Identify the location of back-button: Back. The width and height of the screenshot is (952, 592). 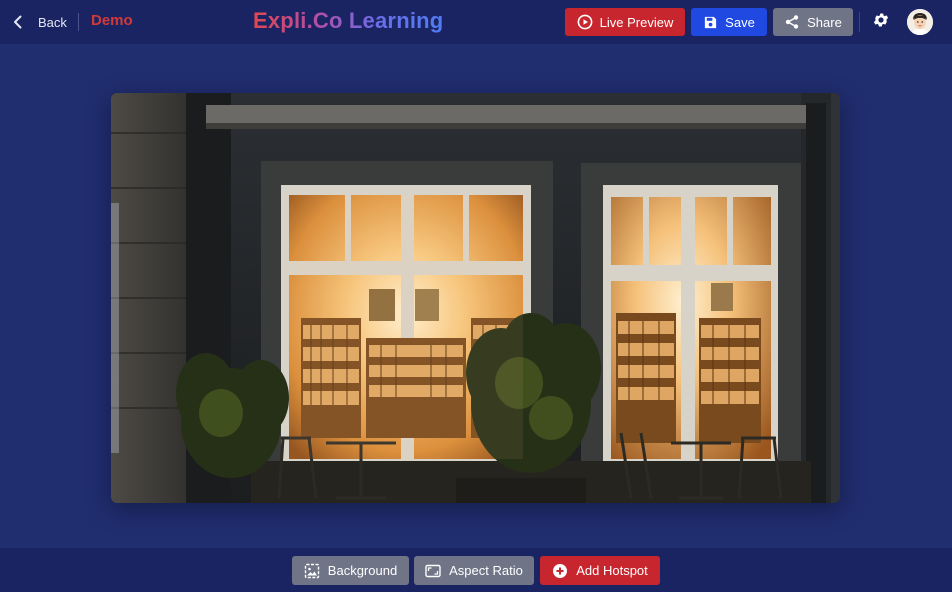
(38, 22).